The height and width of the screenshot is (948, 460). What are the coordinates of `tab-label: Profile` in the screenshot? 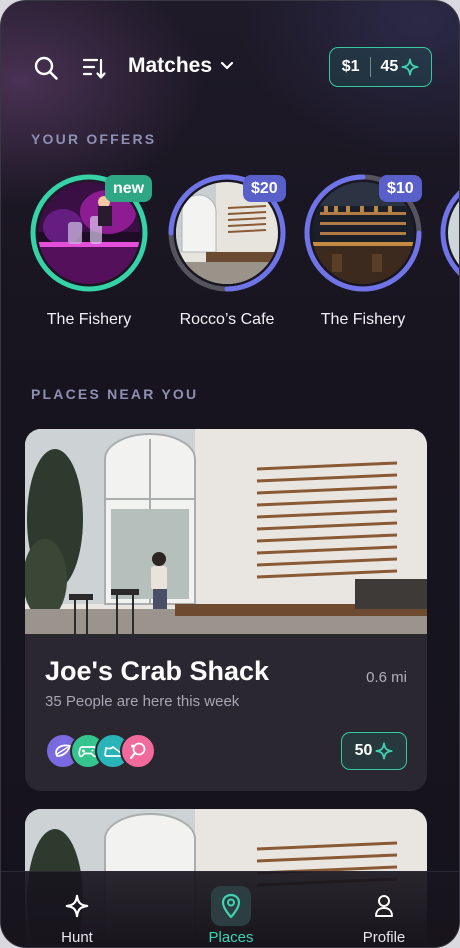 It's located at (384, 937).